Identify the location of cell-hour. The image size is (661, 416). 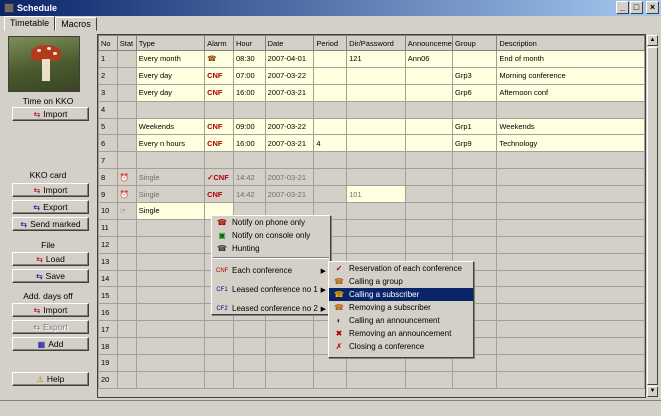
(249, 363).